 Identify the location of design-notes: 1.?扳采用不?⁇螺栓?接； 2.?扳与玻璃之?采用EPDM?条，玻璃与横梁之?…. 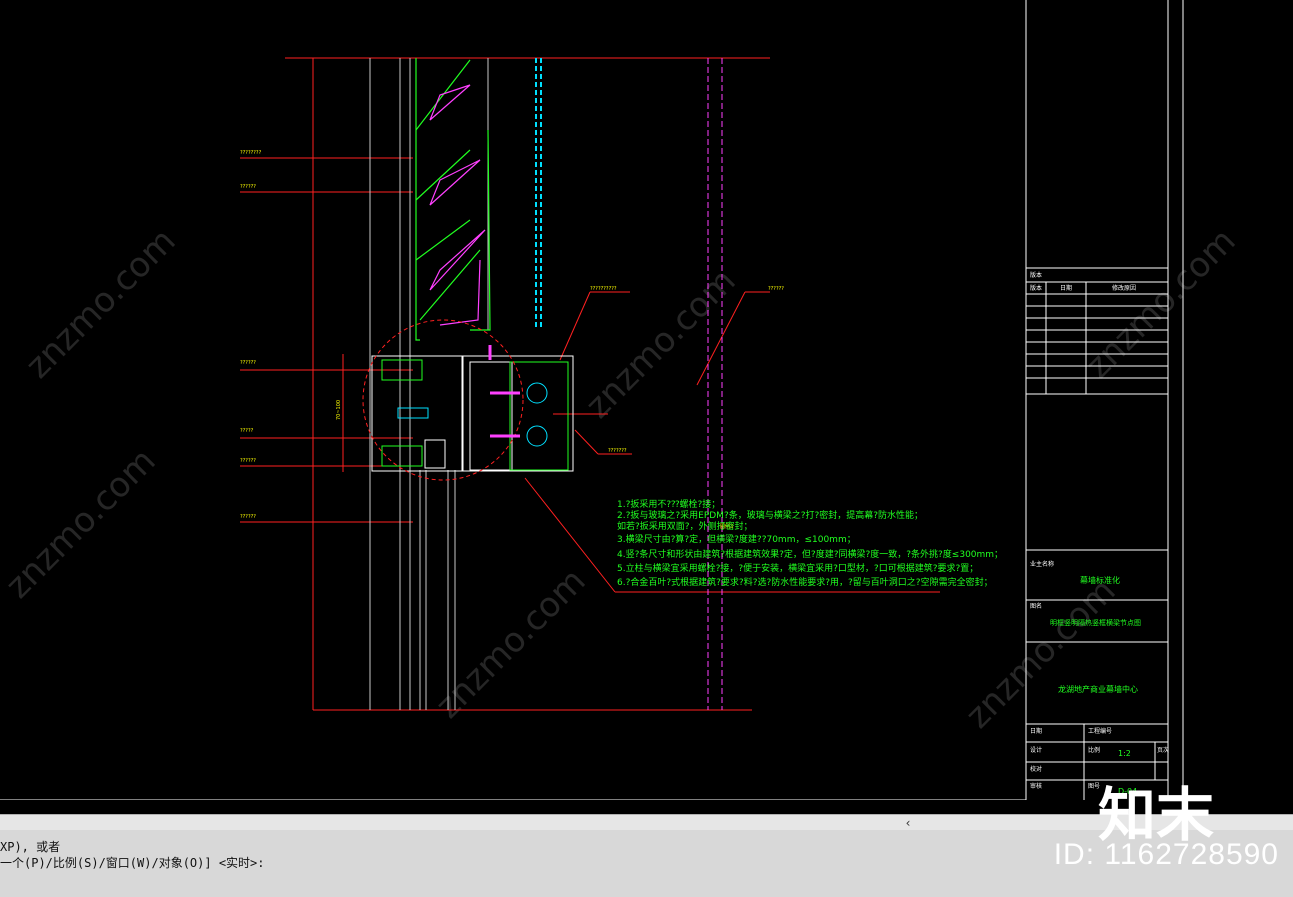
(810, 543).